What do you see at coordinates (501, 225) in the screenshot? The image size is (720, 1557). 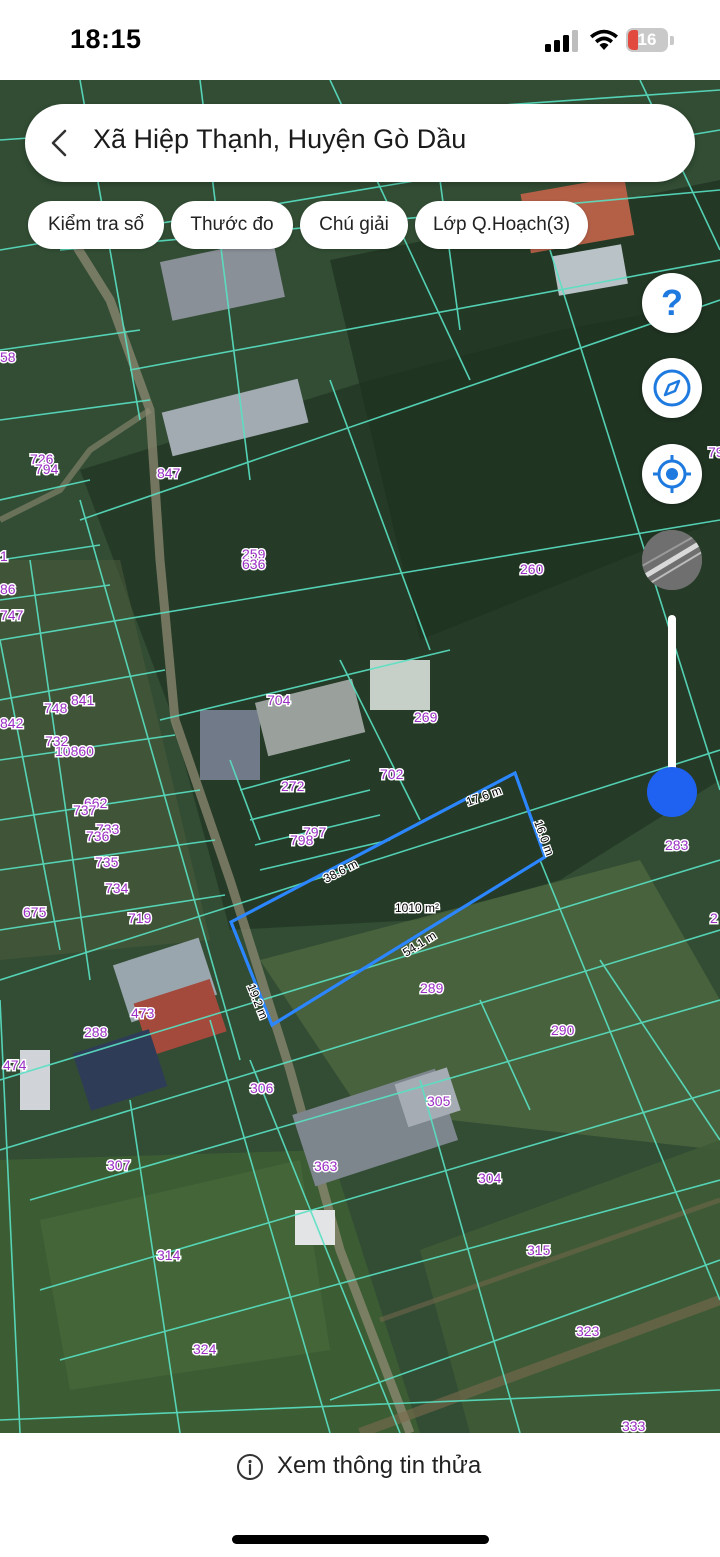 I see `planning-layer-chip: Lớp Q.Hoạch(3)` at bounding box center [501, 225].